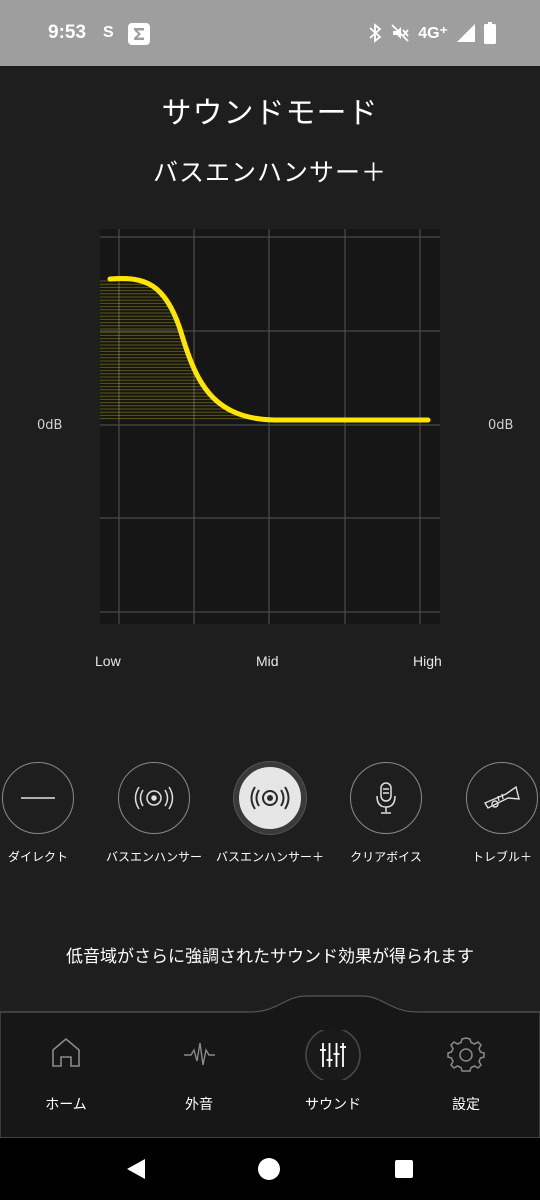 Image resolution: width=540 pixels, height=1200 pixels. I want to click on mode-label-bass-enhancer-plus: バスエンハンサー＋, so click(270, 857).